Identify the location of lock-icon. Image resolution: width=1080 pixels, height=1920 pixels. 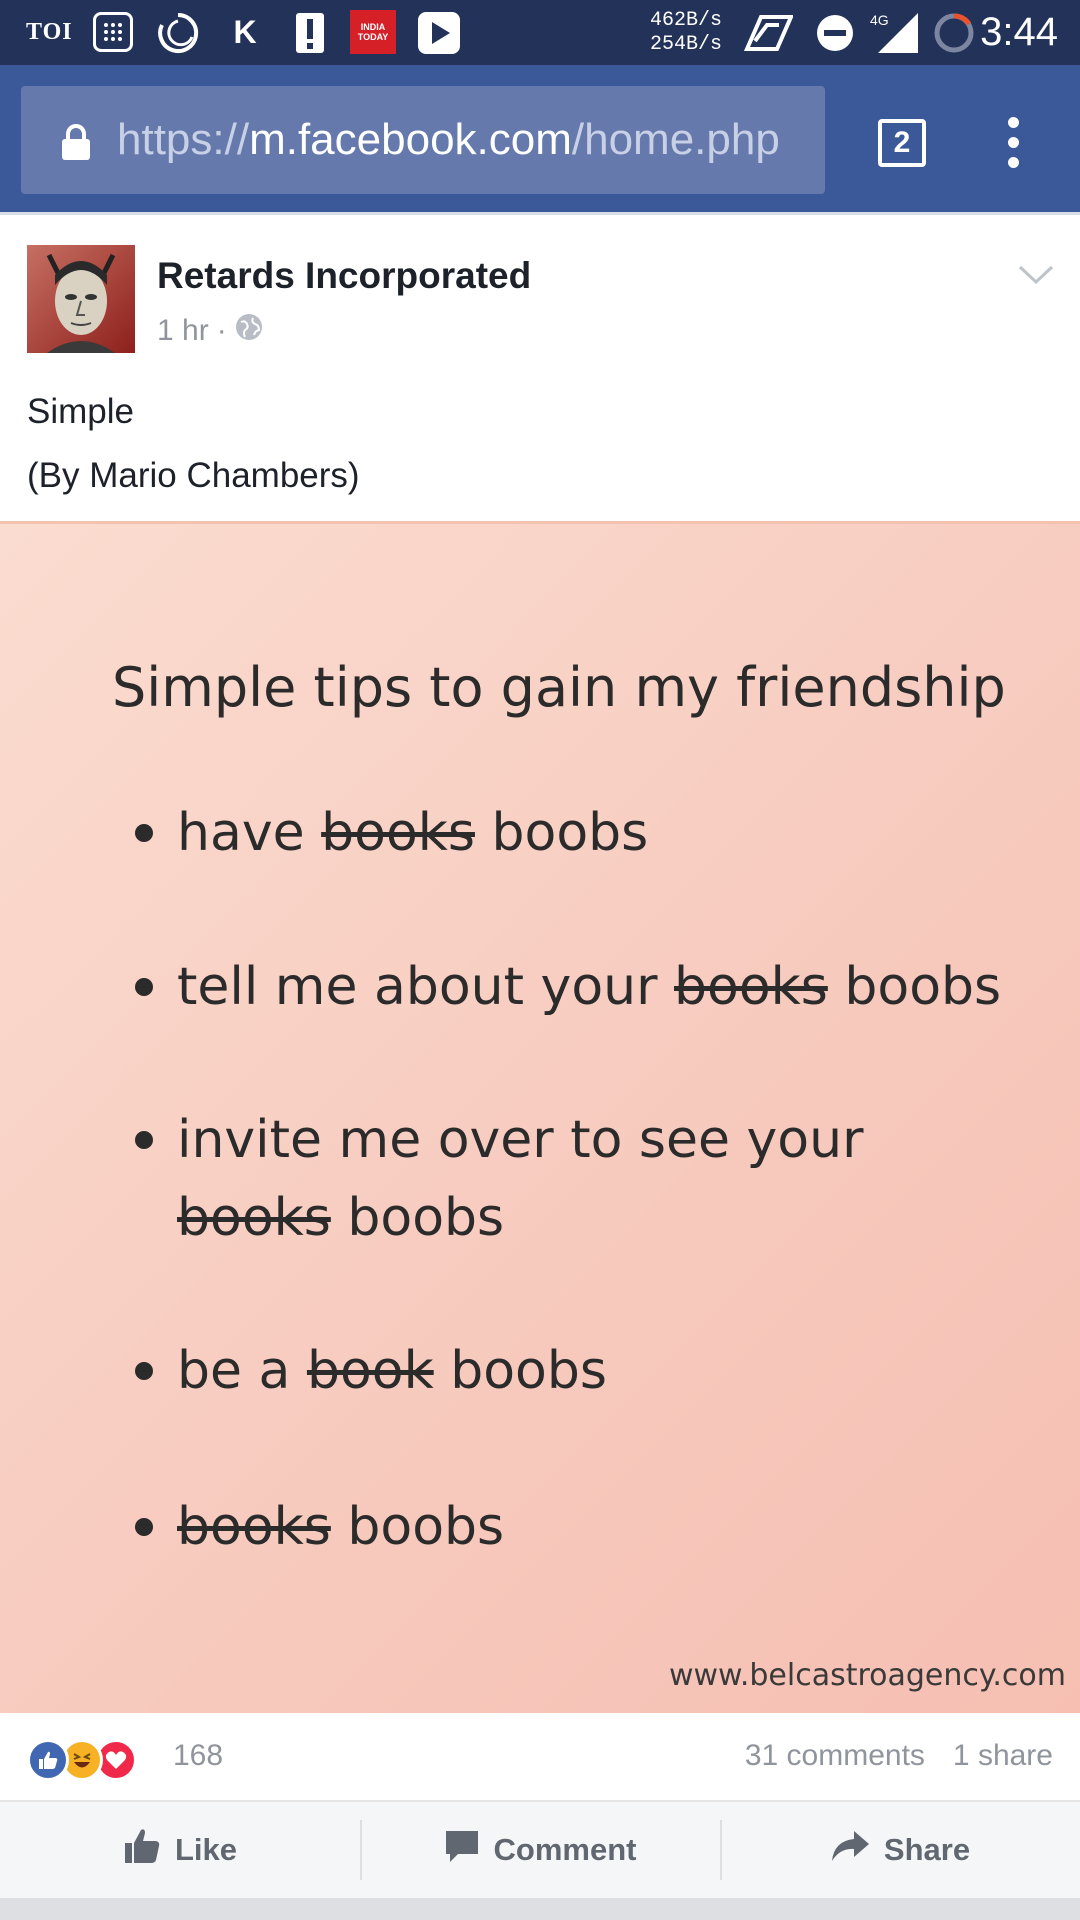
(76, 144).